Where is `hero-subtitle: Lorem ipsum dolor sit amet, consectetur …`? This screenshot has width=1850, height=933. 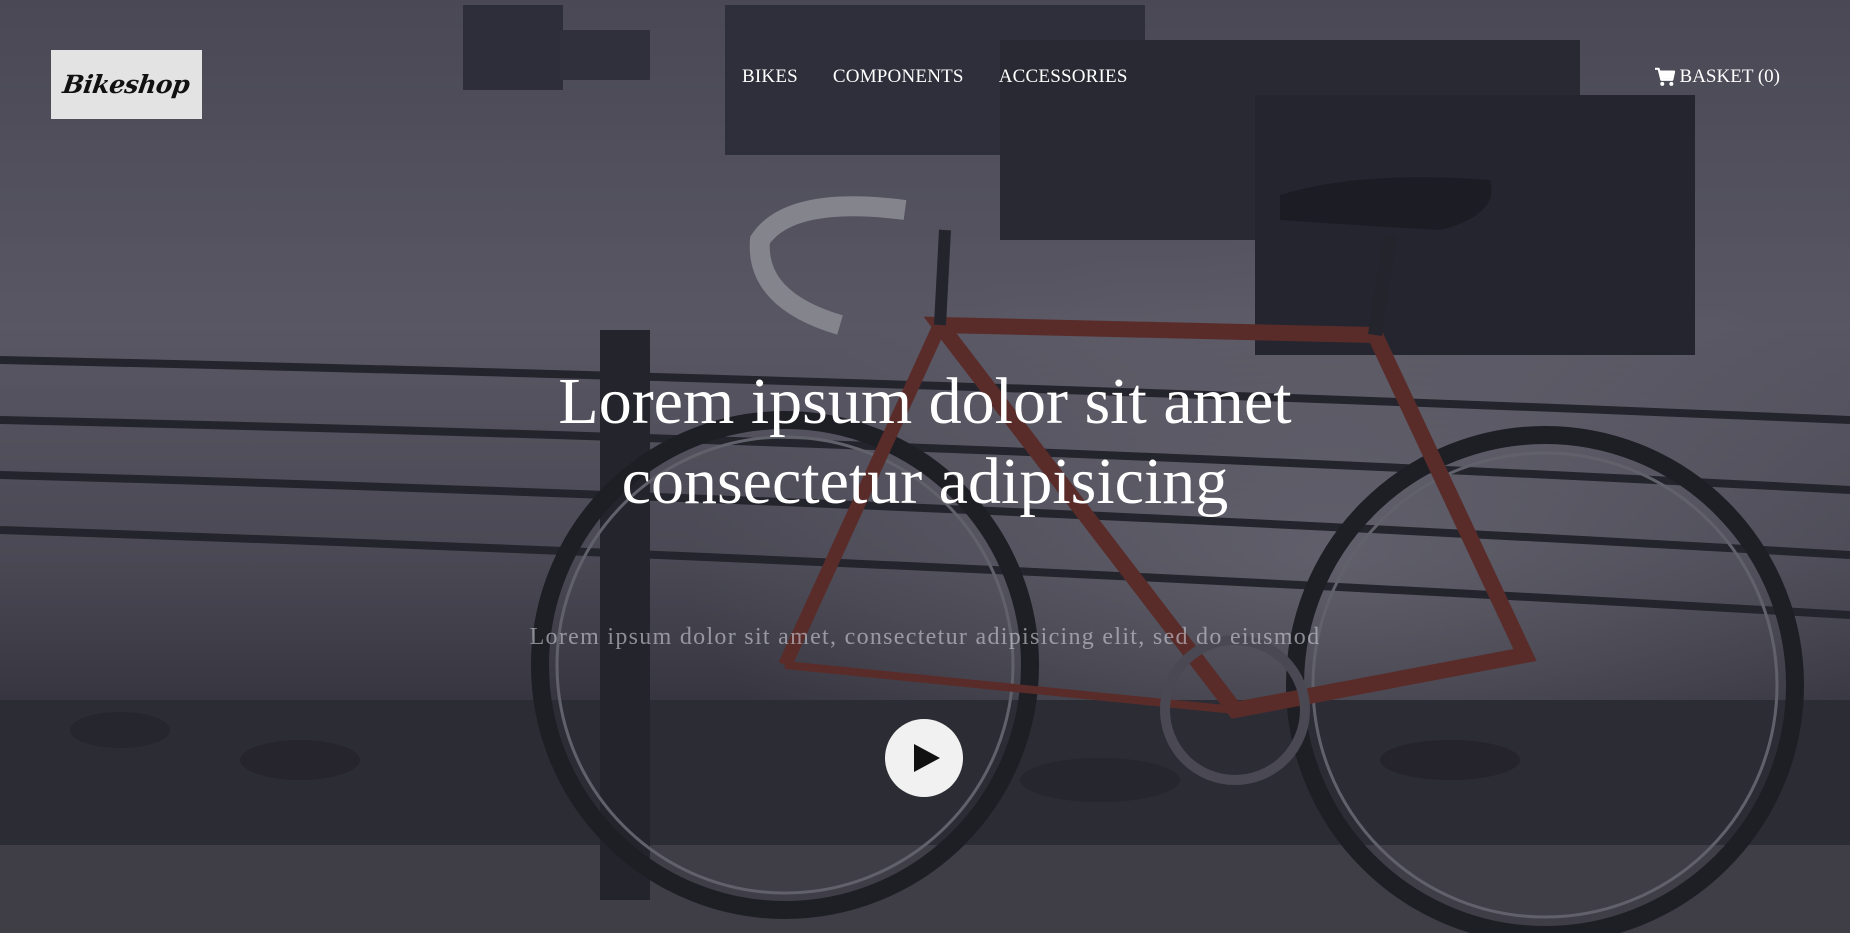 hero-subtitle: Lorem ipsum dolor sit amet, consectetur … is located at coordinates (925, 637).